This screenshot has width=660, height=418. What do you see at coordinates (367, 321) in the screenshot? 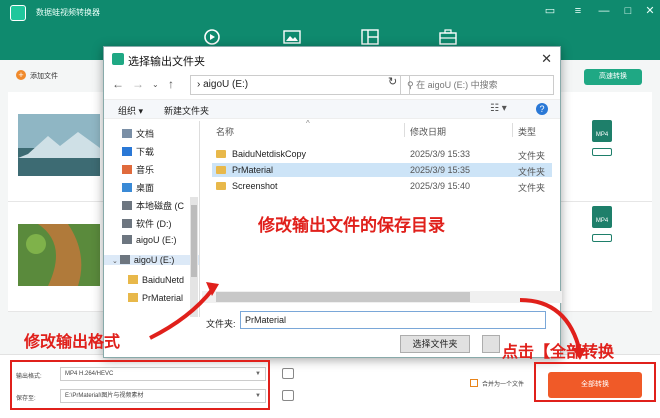
I see `annotation-arrows` at bounding box center [367, 321].